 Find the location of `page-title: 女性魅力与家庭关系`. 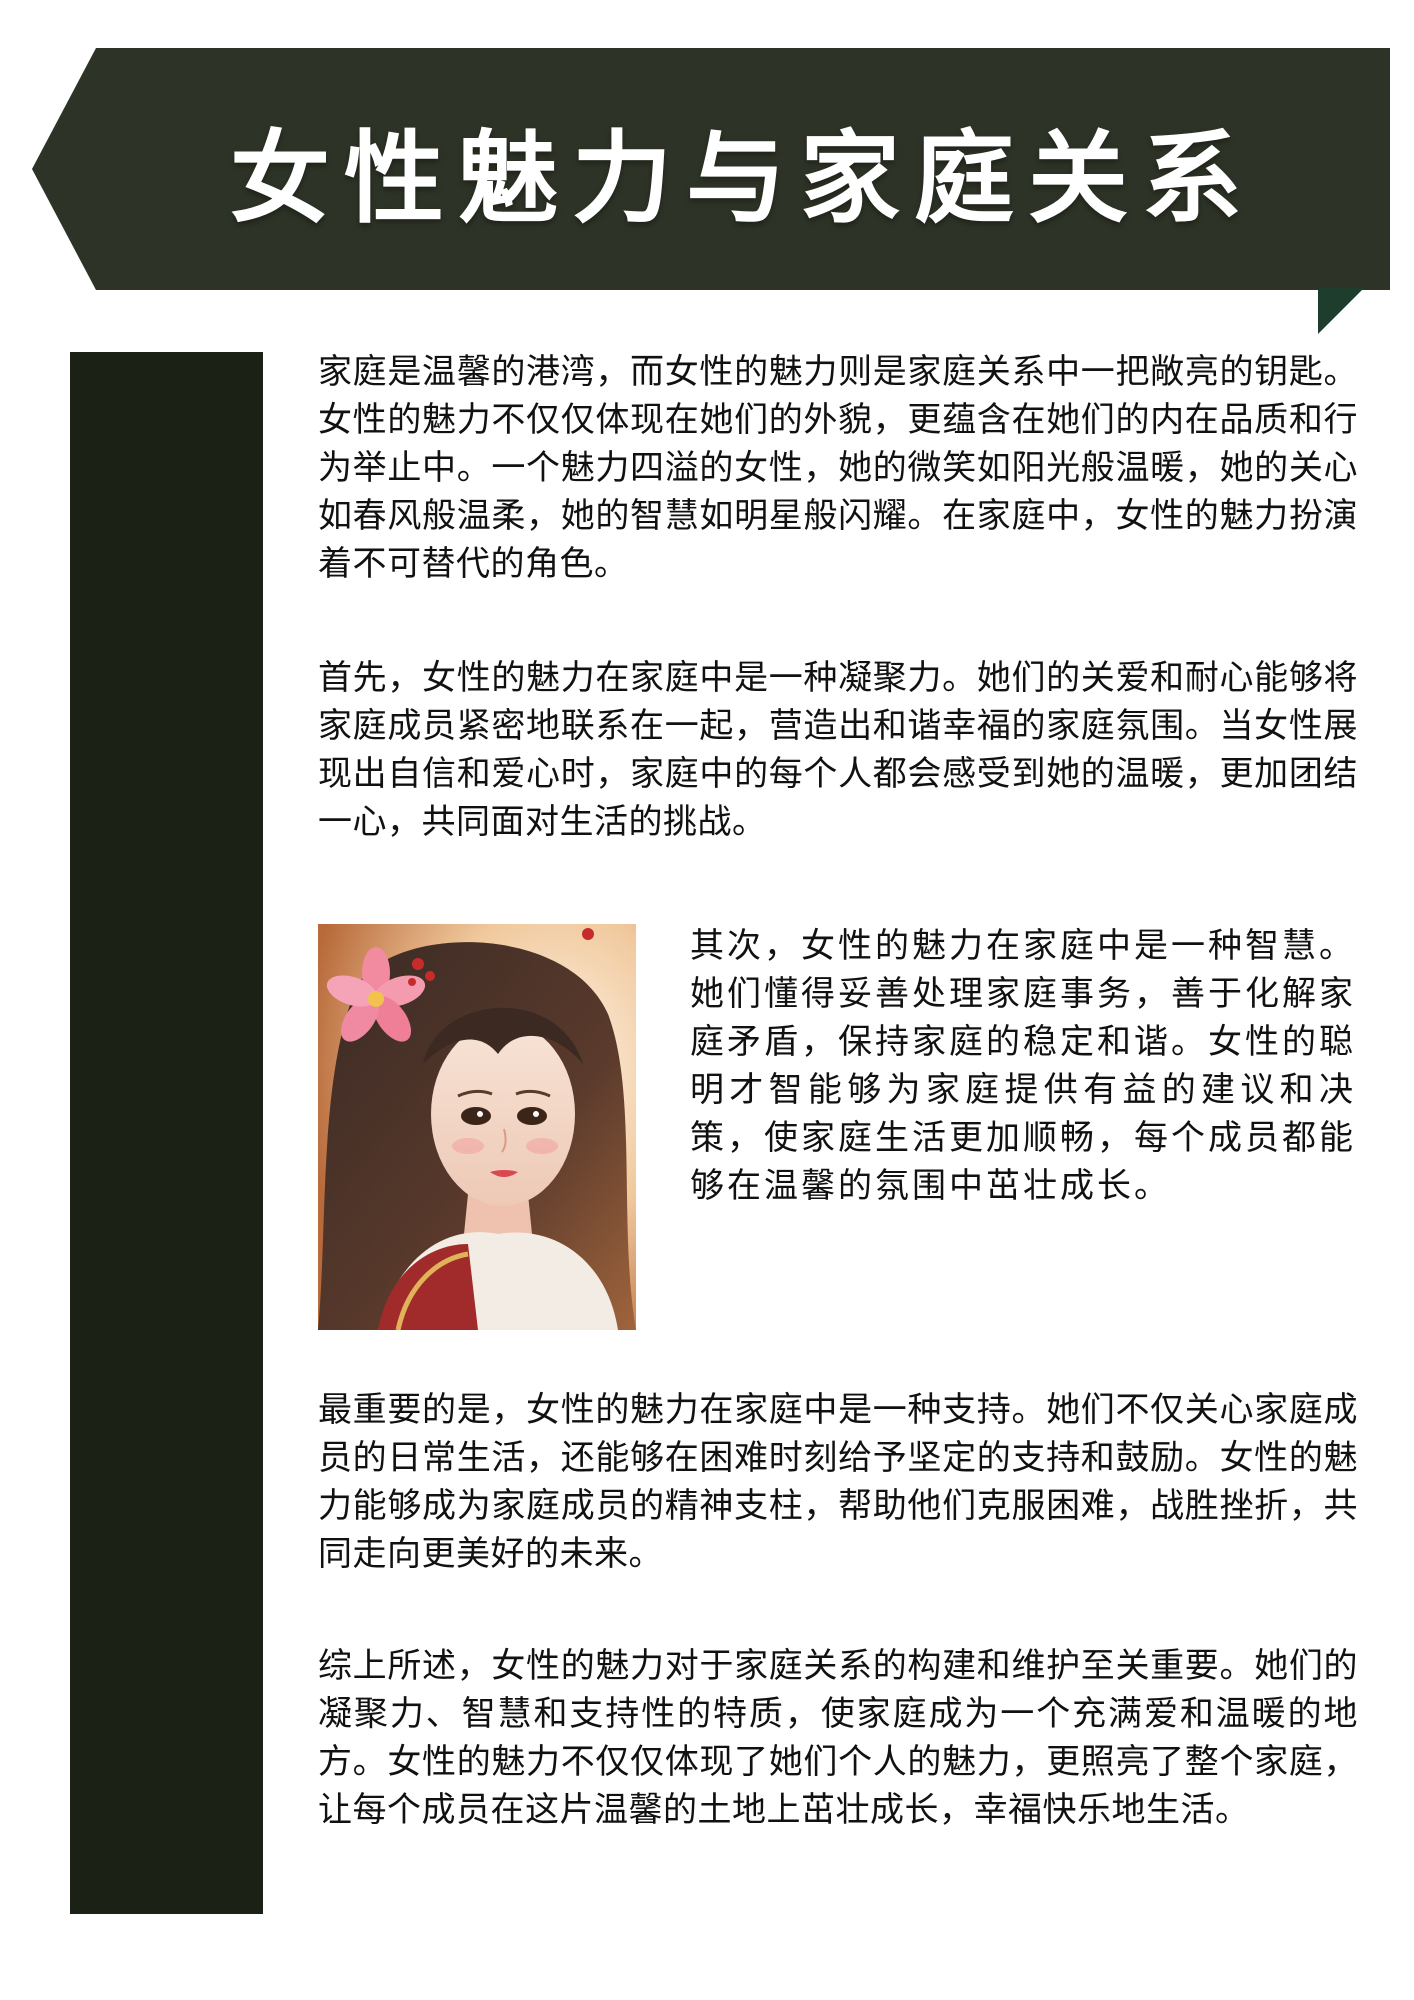

page-title: 女性魅力与家庭关系 is located at coordinates (743, 178).